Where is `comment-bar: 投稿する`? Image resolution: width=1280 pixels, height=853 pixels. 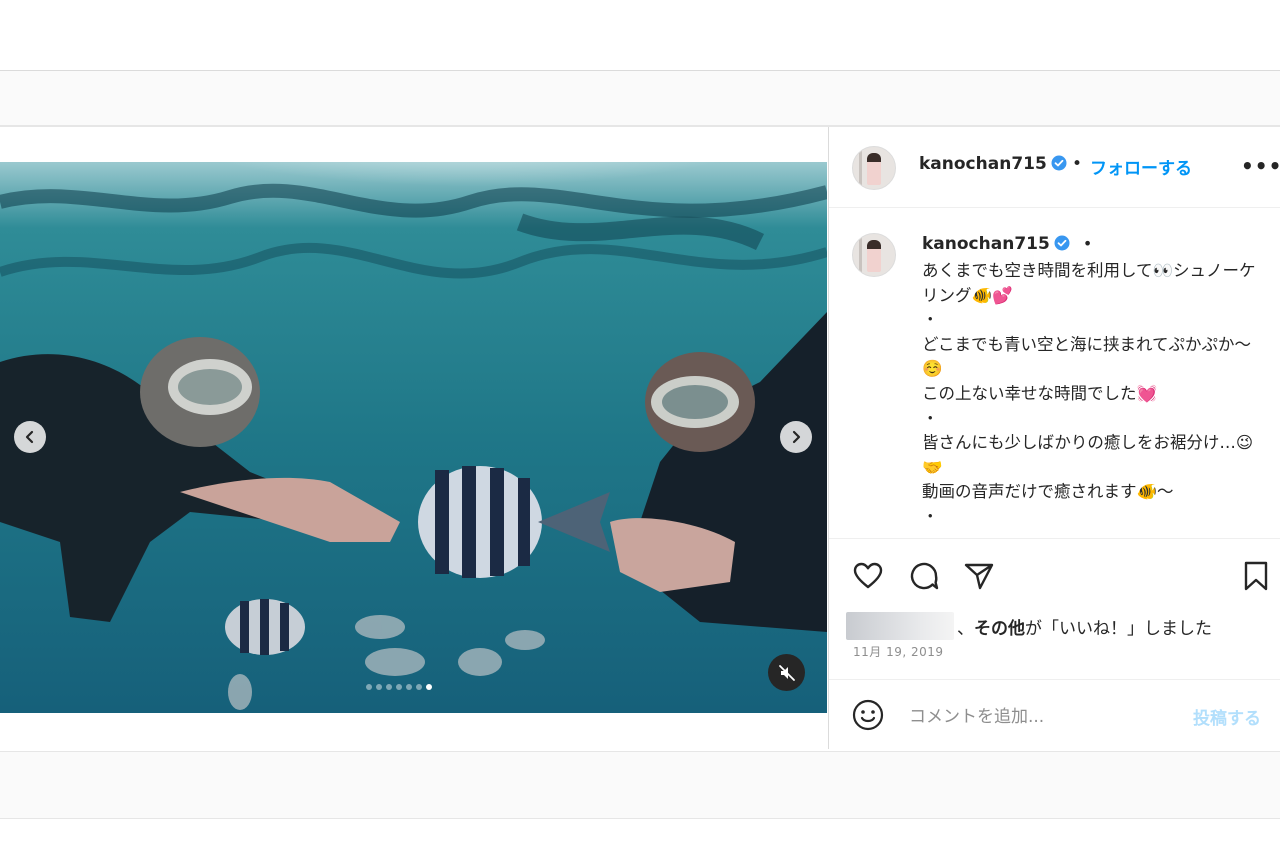 comment-bar: 投稿する is located at coordinates (1054, 714).